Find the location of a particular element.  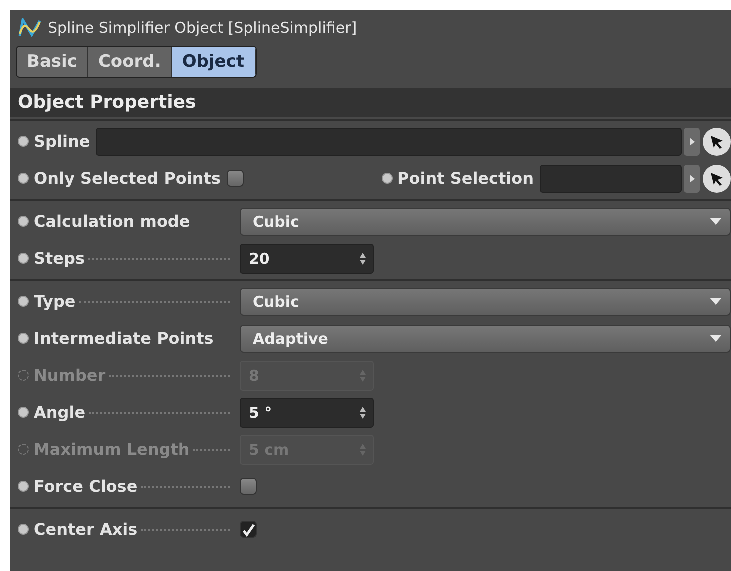

window-title: Spline Simplifier Object [SplineSimplifier] is located at coordinates (203, 28).